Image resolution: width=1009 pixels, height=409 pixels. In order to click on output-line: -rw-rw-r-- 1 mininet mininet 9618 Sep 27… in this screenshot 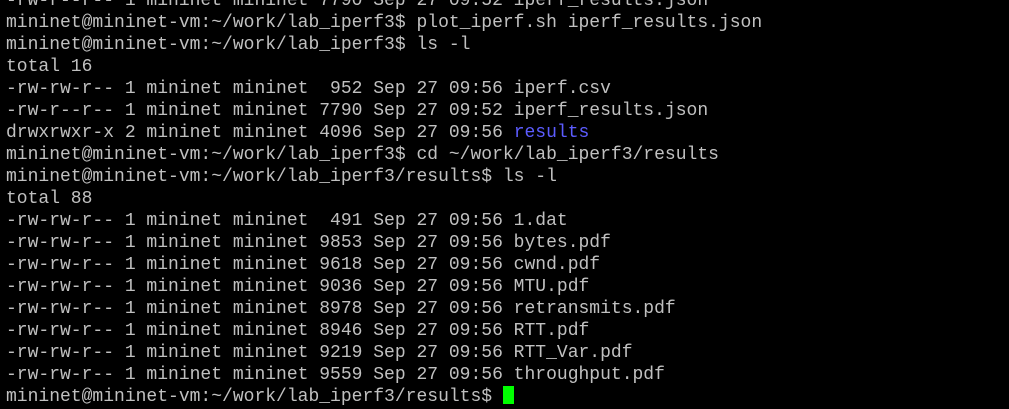, I will do `click(303, 265)`.